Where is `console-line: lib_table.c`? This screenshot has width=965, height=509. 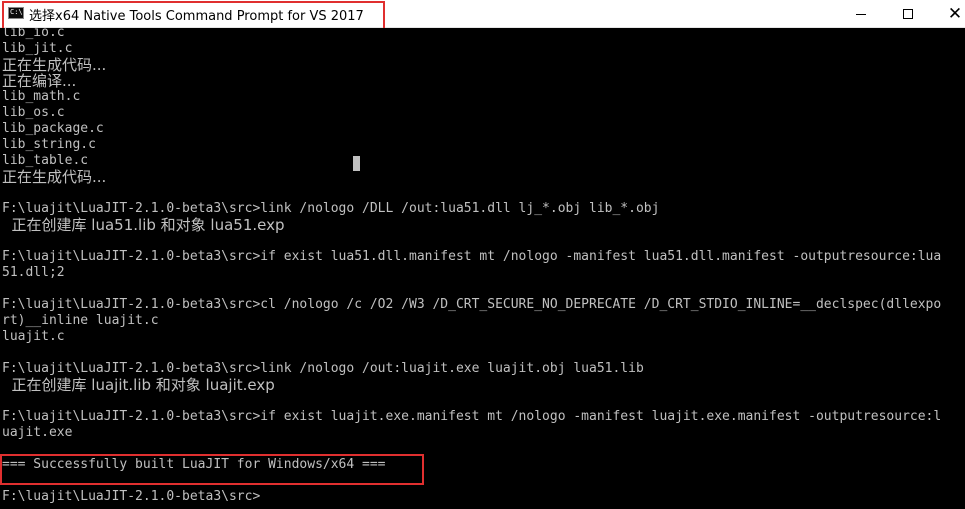 console-line: lib_table.c is located at coordinates (45, 160).